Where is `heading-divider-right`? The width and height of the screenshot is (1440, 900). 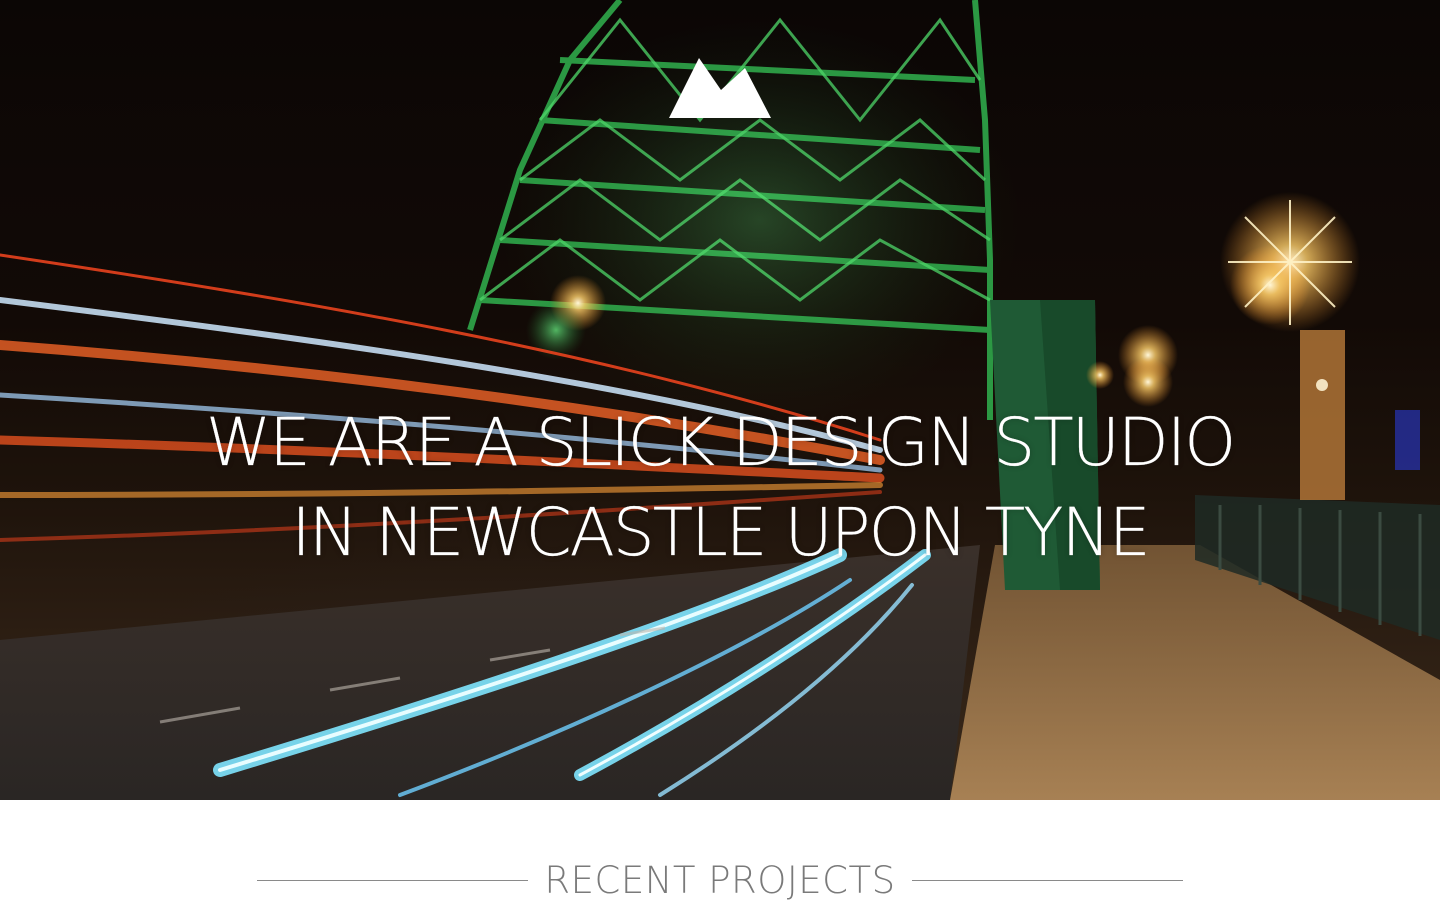
heading-divider-right is located at coordinates (1047, 880).